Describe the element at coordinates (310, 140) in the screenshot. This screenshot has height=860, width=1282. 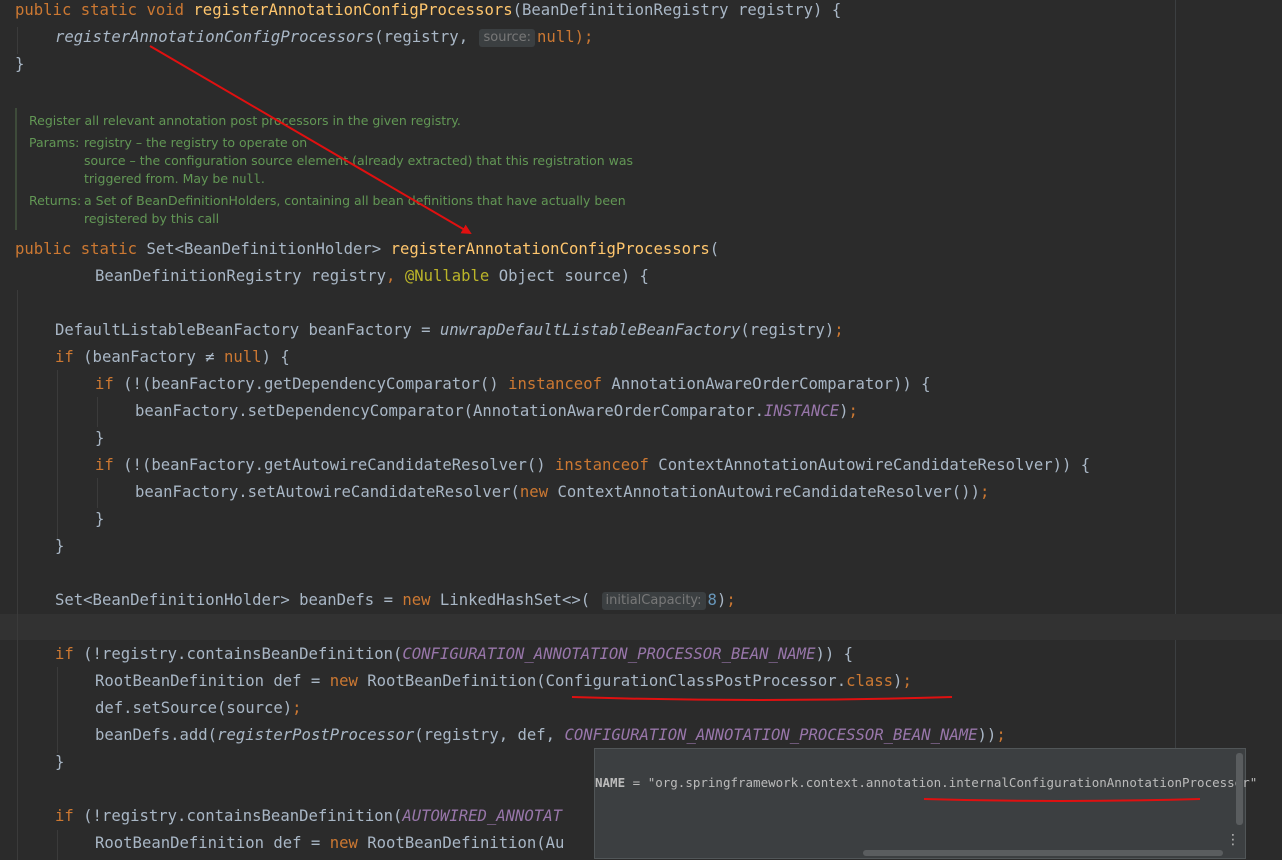
I see `red-arrow` at that location.